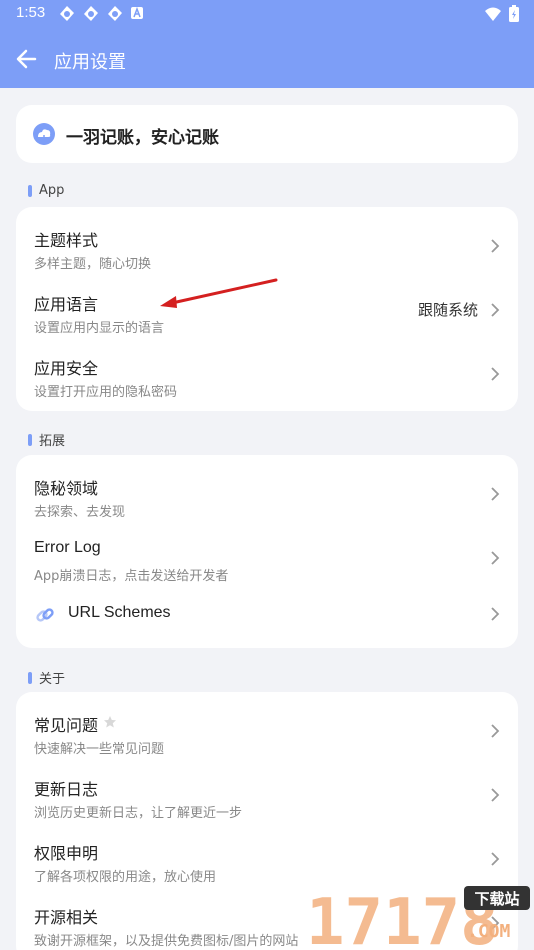 The image size is (534, 950). What do you see at coordinates (489, 931) in the screenshot?
I see `watermark-suffix: .COM` at bounding box center [489, 931].